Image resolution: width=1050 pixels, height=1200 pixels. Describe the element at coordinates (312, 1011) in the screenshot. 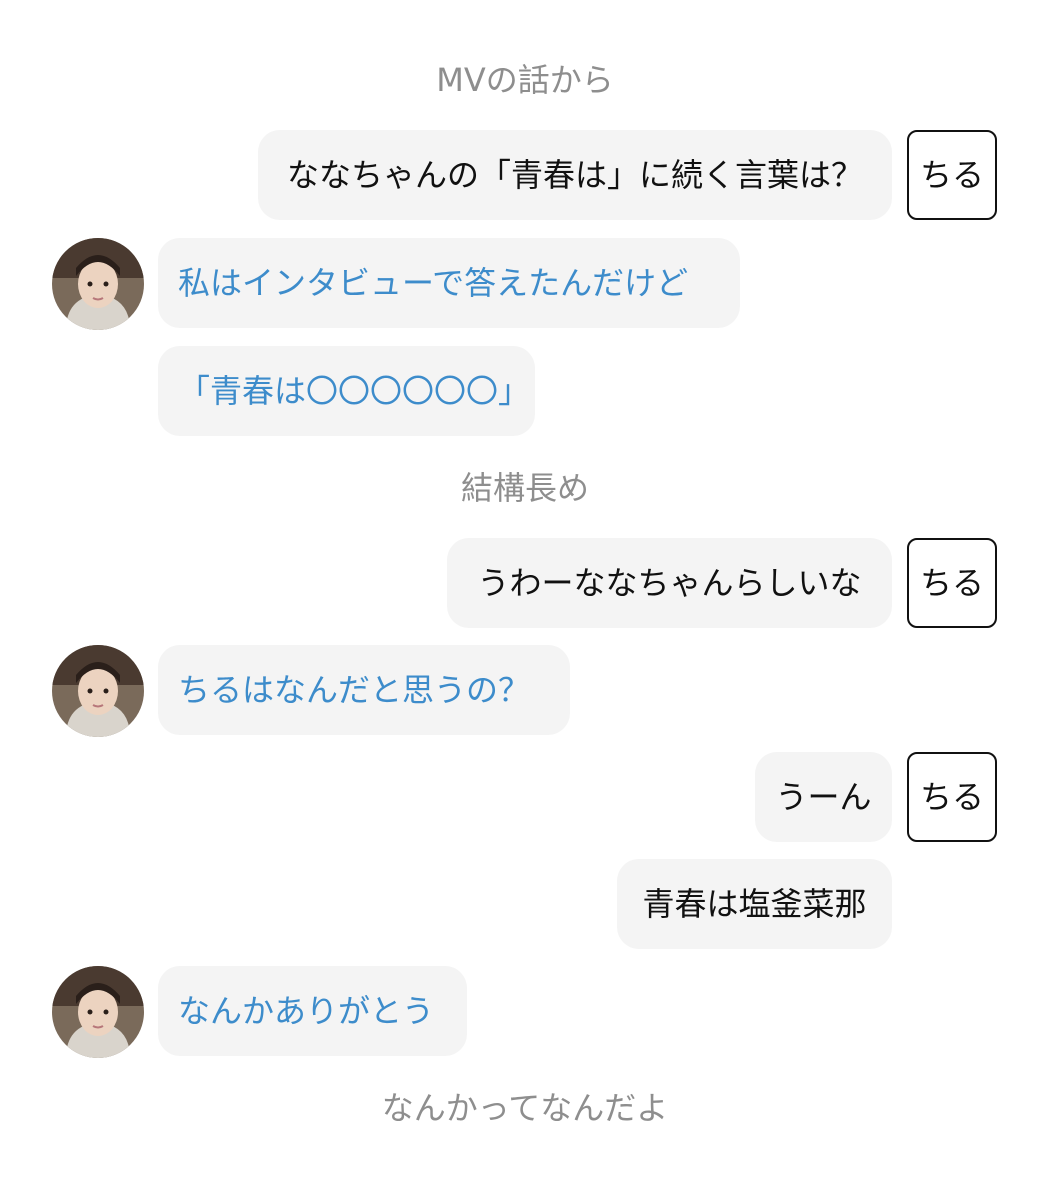

I see `left-message-bubble: なんかありがとう` at that location.